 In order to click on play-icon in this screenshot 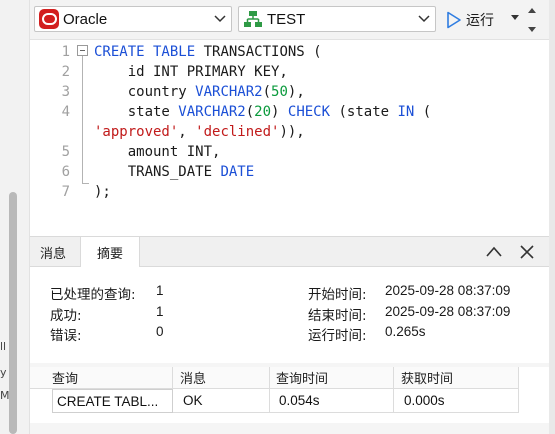, I will do `click(454, 20)`.